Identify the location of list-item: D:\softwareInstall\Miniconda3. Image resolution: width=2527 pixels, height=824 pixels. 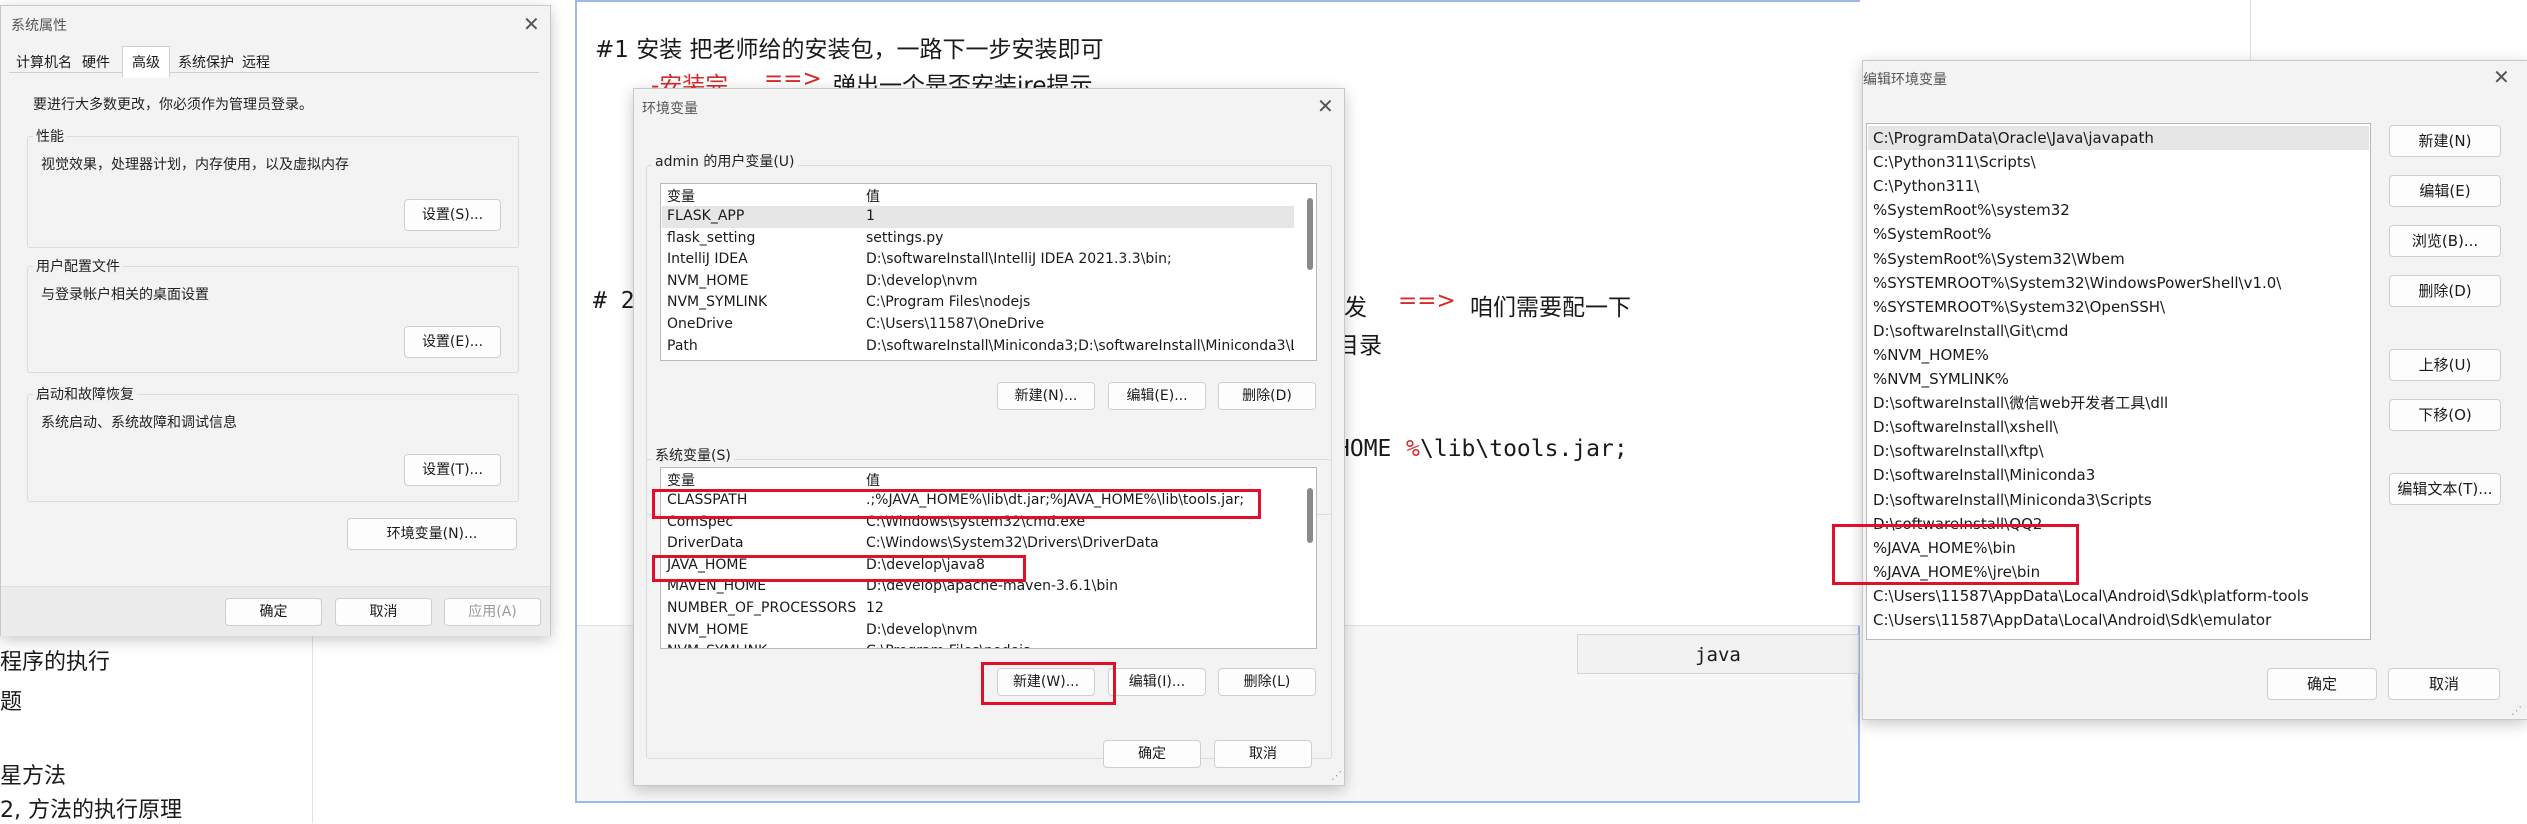
(1984, 475).